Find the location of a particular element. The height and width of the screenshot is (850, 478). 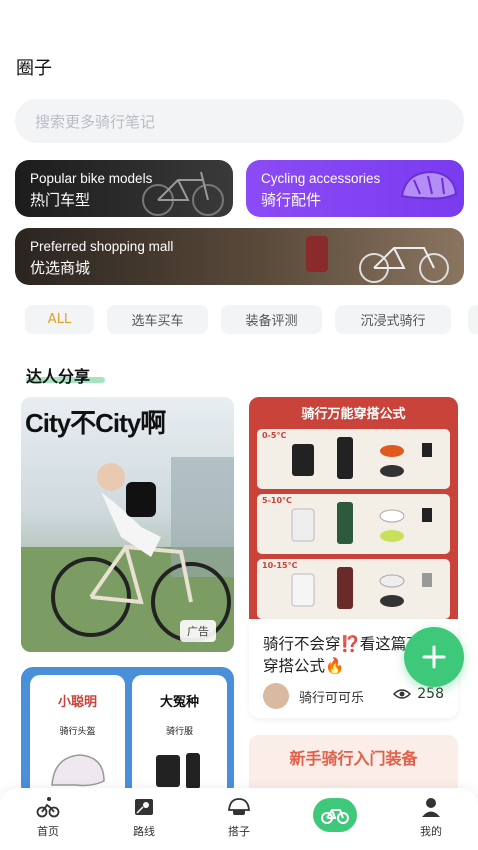

search-placeholder: 搜索更多骑行笔记 is located at coordinates (95, 121).